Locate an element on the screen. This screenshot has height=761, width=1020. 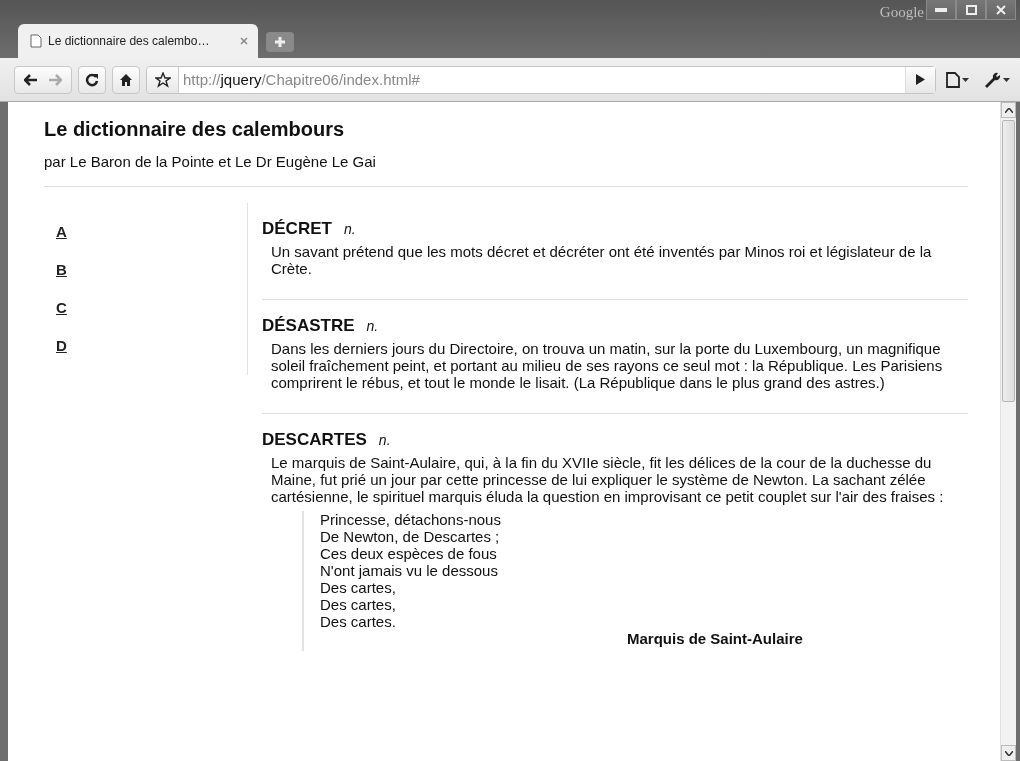
reload-button is located at coordinates (92, 79).